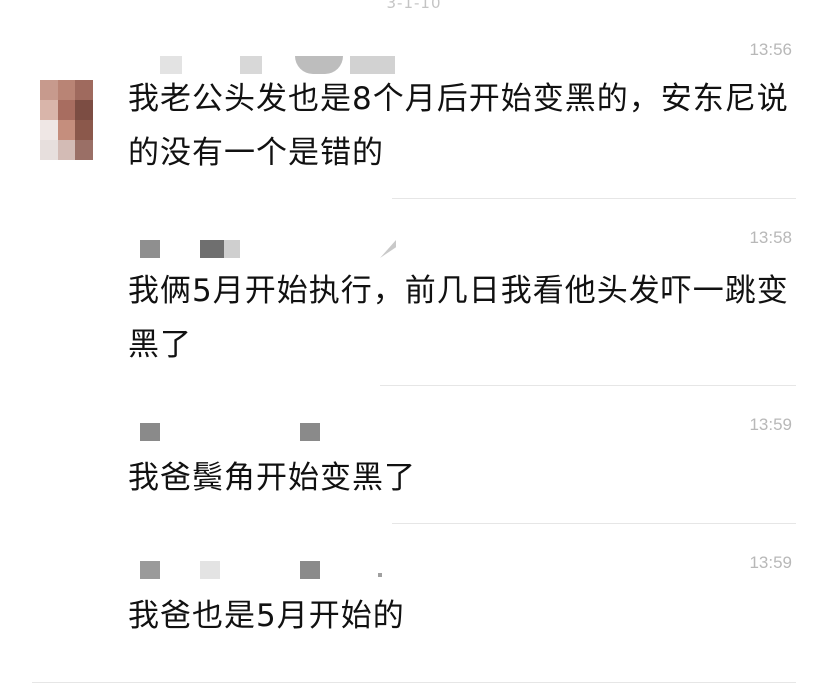  I want to click on message-time: 13:58, so click(770, 237).